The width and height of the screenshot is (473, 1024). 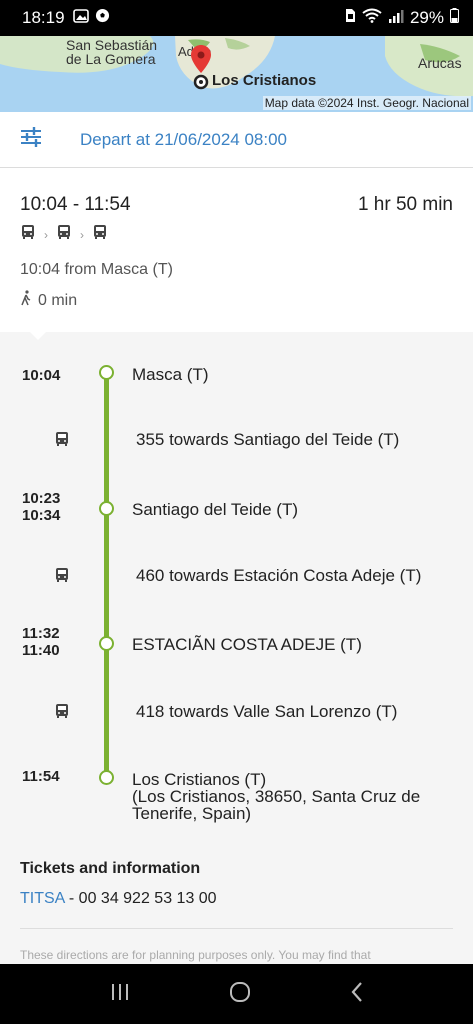 What do you see at coordinates (396, 18) in the screenshot?
I see `signal-icon` at bounding box center [396, 18].